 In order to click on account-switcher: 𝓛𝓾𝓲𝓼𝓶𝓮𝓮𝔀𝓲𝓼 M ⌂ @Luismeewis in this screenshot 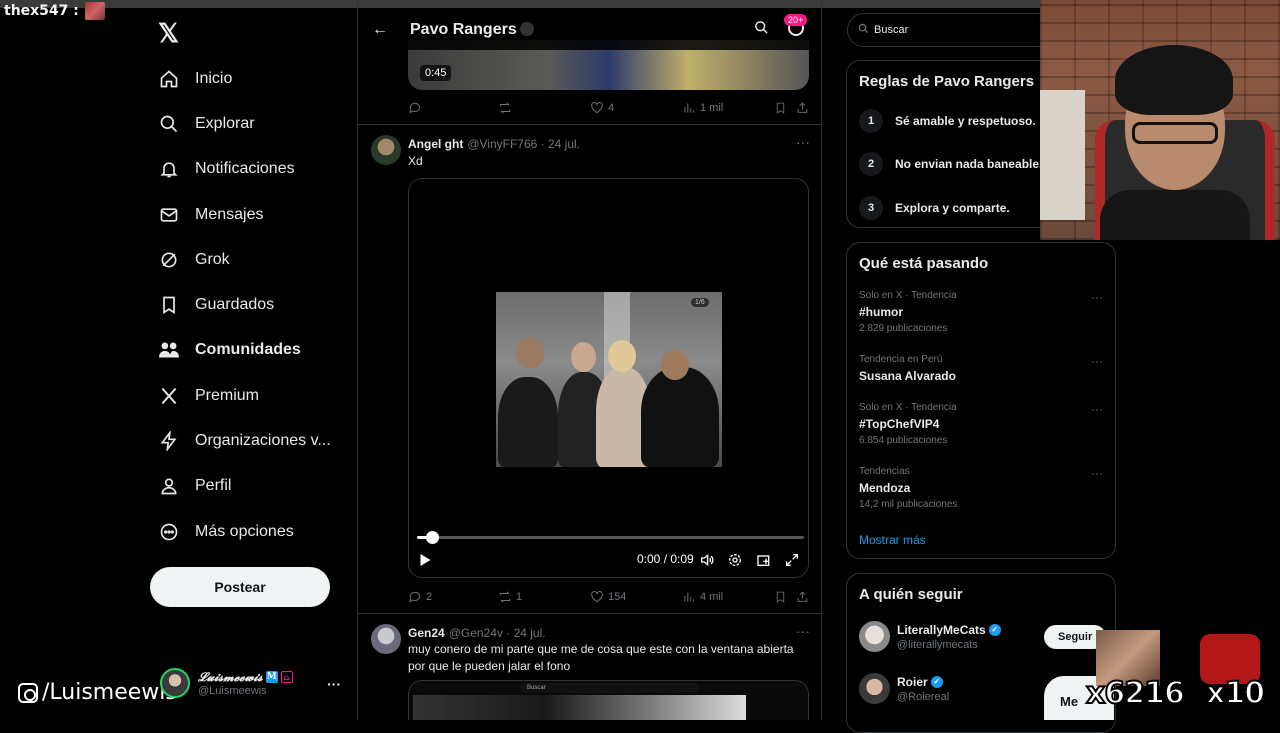, I will do `click(226, 683)`.